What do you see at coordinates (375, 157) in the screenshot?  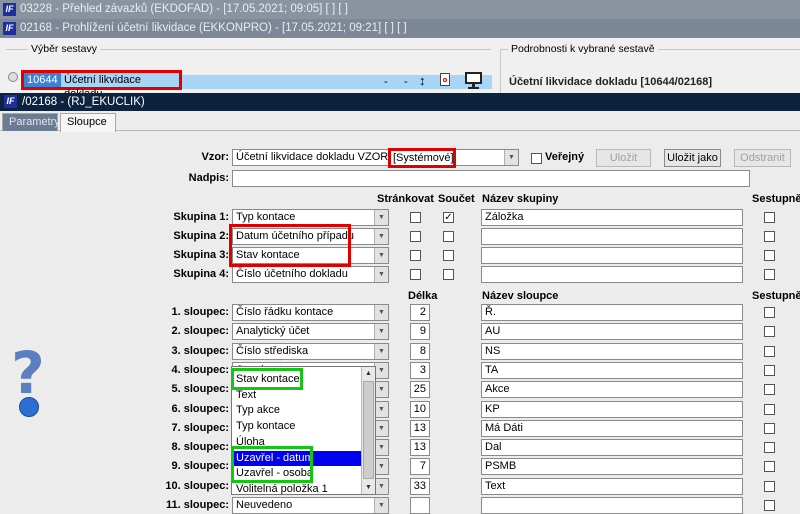 I see `vzor-select: Účetní likvidace dokladu VZOR () ▼` at bounding box center [375, 157].